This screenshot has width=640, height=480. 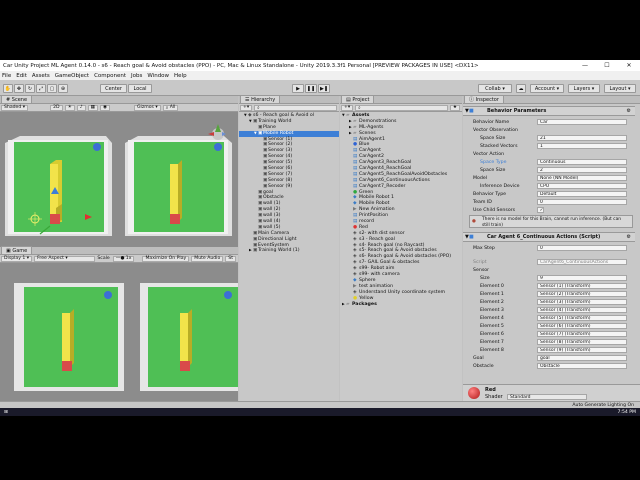 I want to click on pivot-center-toggle: Center, so click(x=113, y=88).